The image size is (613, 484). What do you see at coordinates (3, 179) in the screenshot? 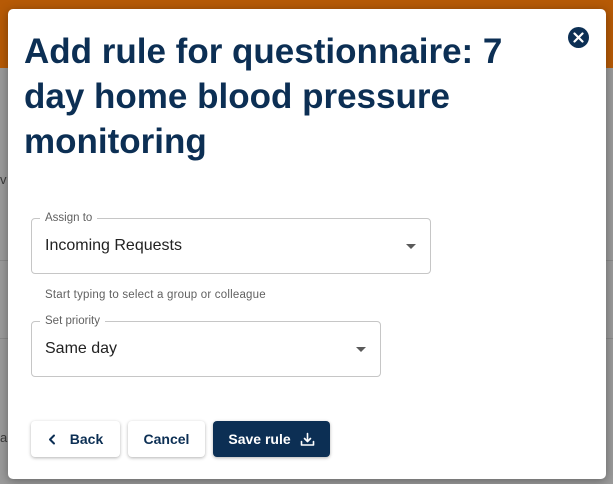
I see `background-text-fragment: v` at bounding box center [3, 179].